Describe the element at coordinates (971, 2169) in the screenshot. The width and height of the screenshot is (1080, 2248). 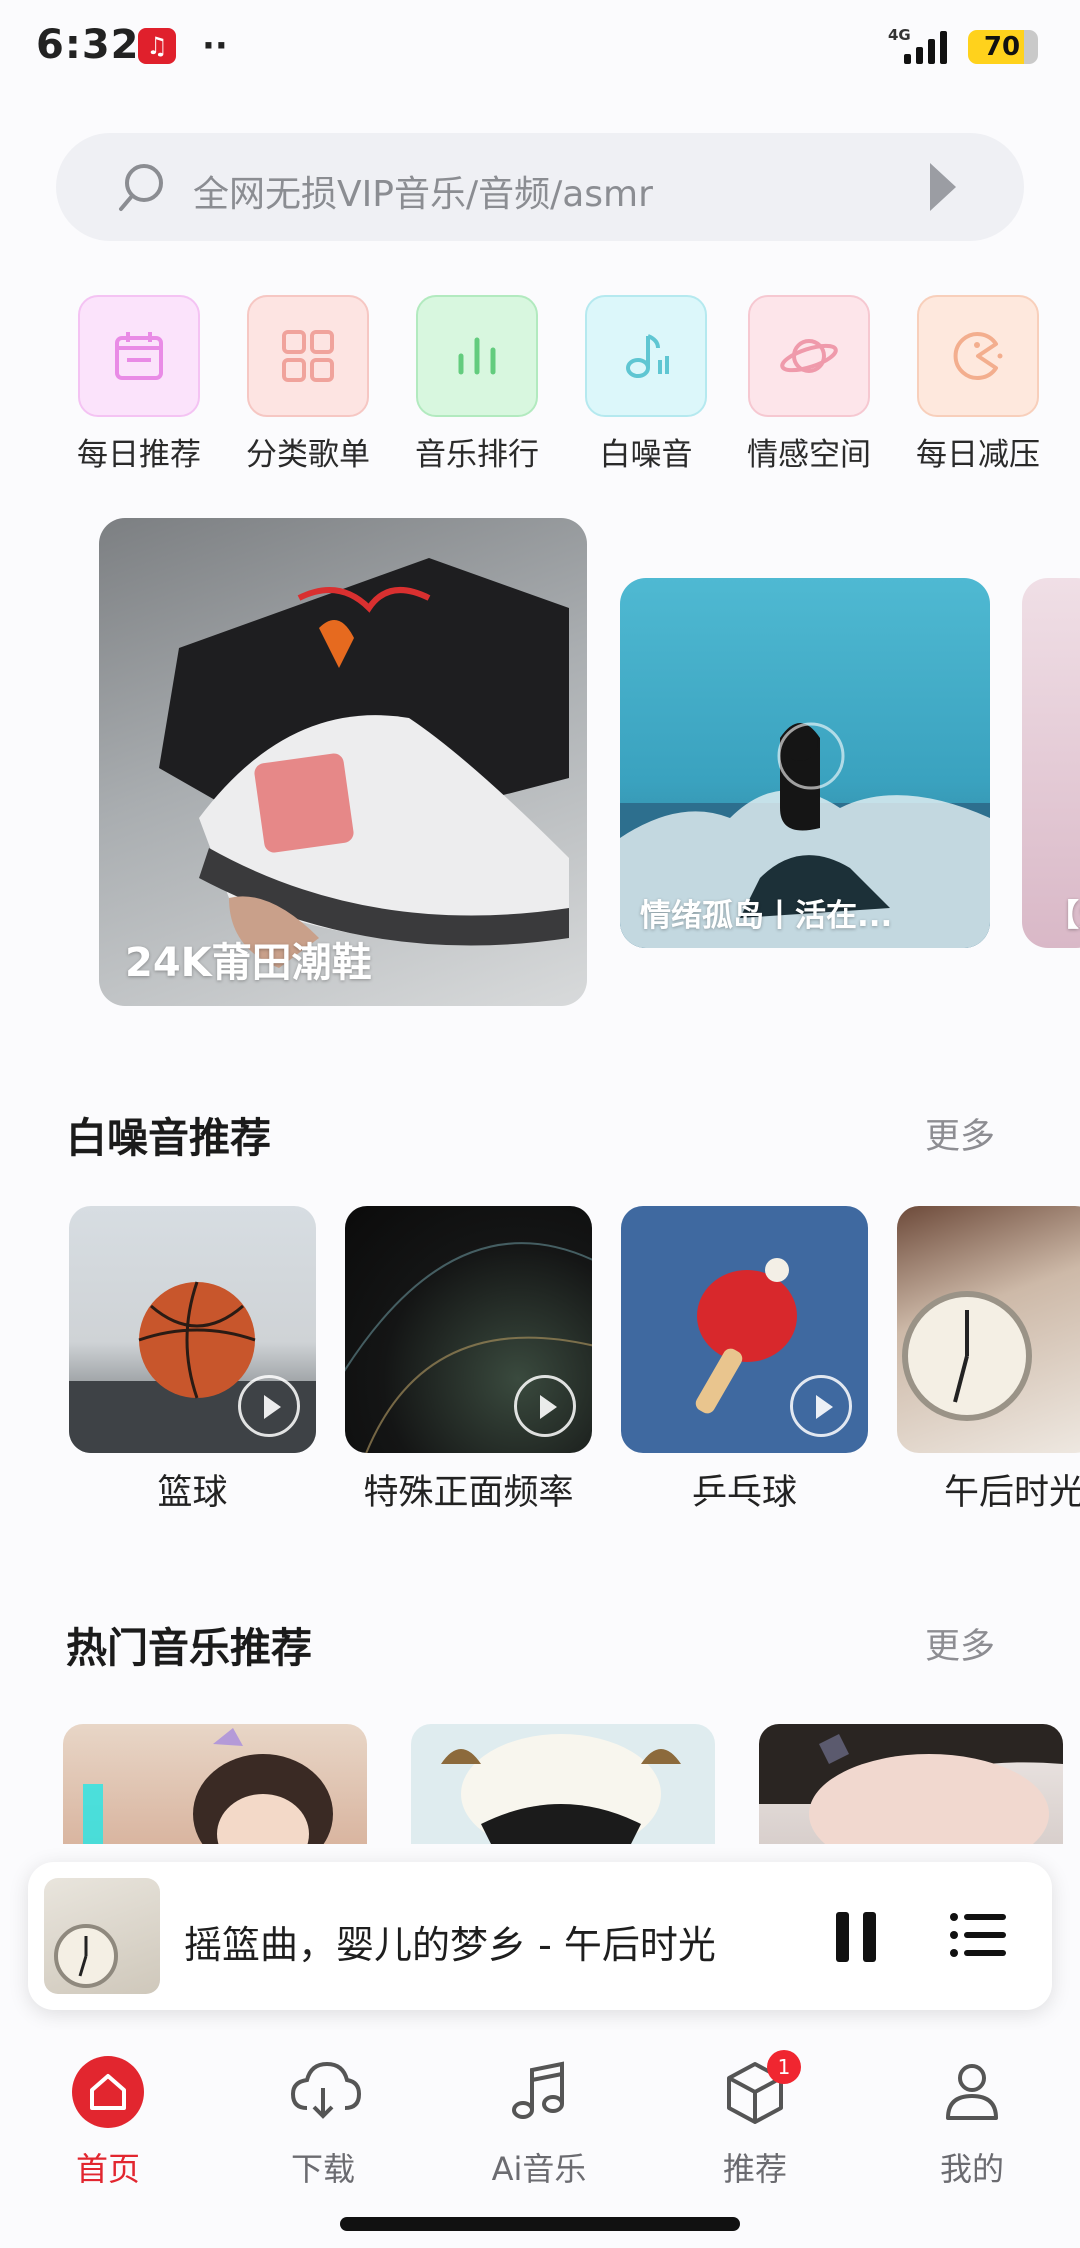
I see `nav-label: 我的` at that location.